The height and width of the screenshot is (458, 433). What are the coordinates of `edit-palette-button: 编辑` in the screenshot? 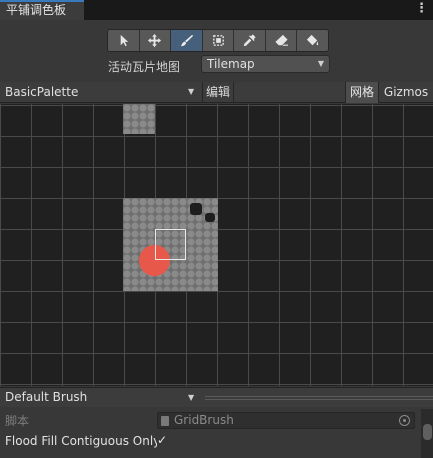 It's located at (218, 92).